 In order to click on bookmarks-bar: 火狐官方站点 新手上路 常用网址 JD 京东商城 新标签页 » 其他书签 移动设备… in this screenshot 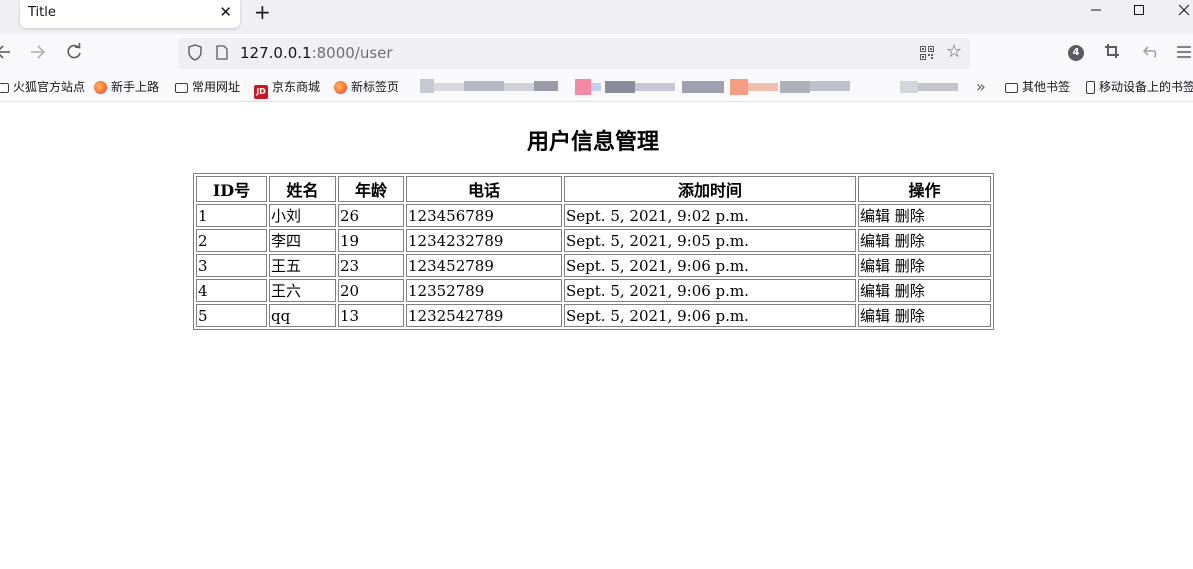, I will do `click(596, 88)`.